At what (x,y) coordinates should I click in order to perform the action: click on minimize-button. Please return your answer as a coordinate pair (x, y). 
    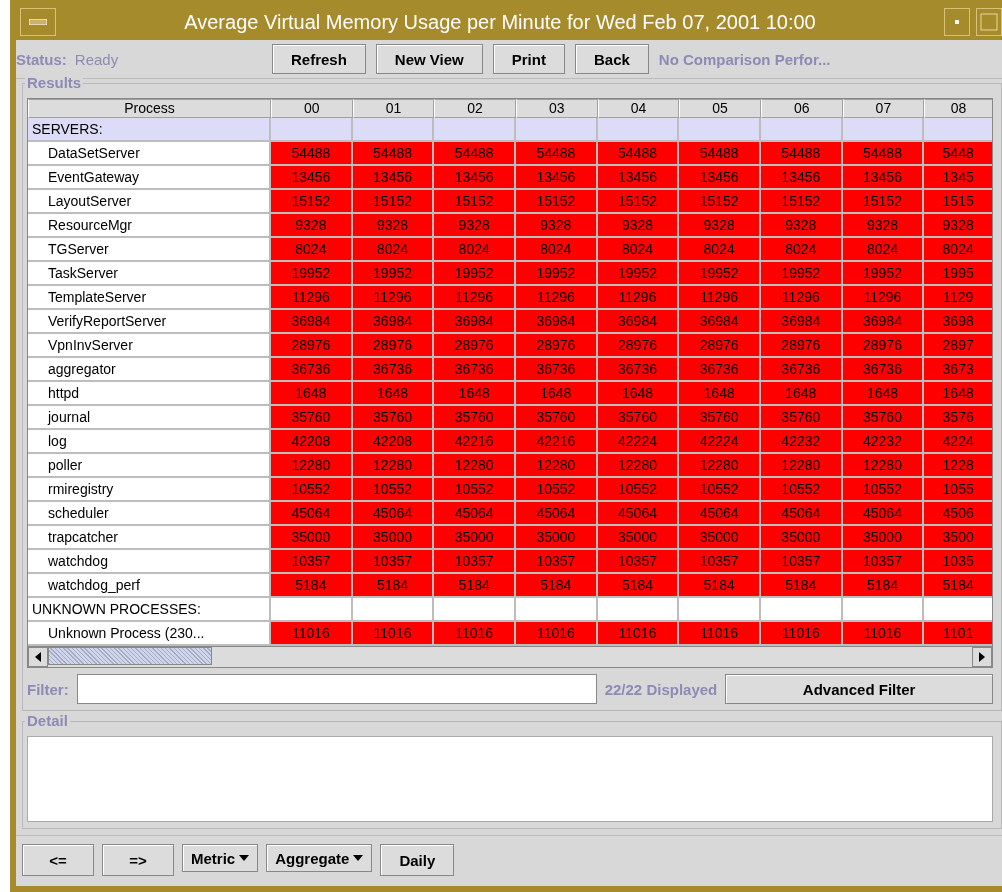
    Looking at the image, I should click on (957, 22).